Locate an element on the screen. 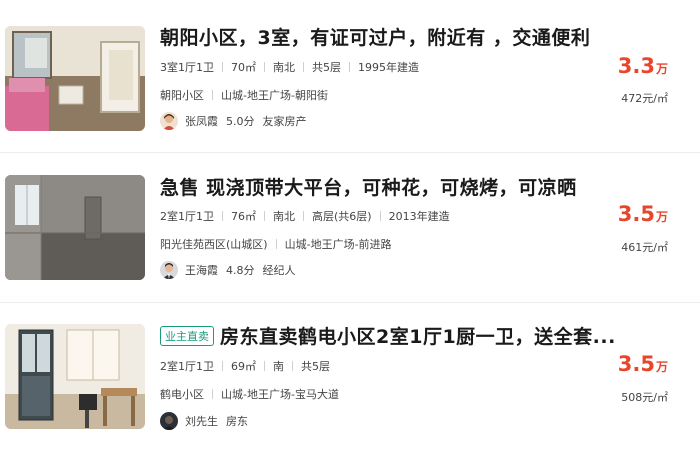  community-name: 阳光佳苑西区(山城区) is located at coordinates (214, 244).